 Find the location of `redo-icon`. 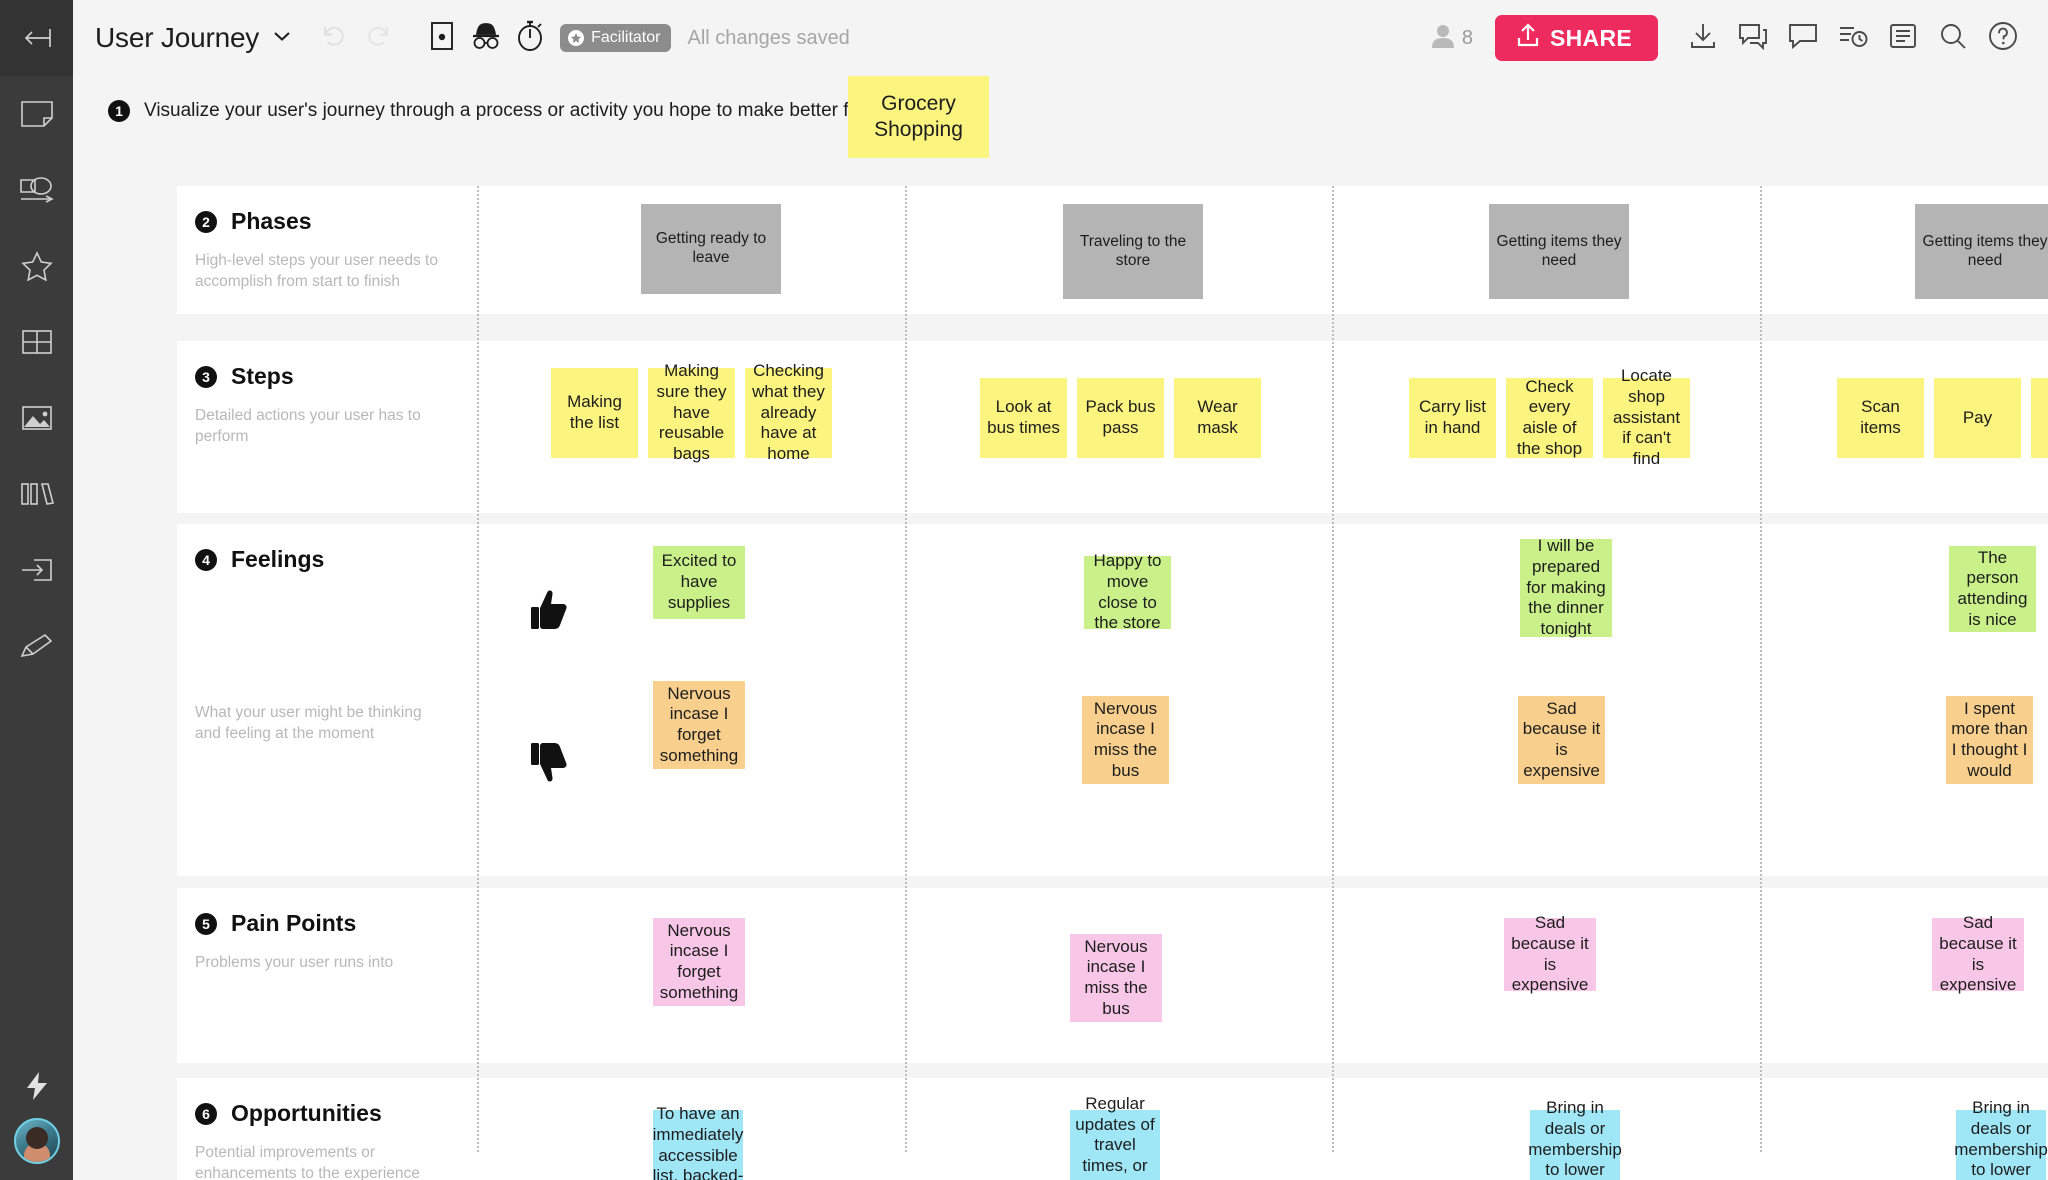

redo-icon is located at coordinates (378, 38).